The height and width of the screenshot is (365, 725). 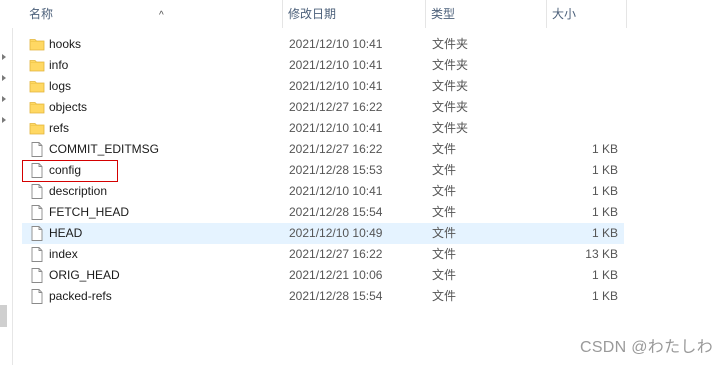 What do you see at coordinates (60, 86) in the screenshot?
I see `file-name: logs` at bounding box center [60, 86].